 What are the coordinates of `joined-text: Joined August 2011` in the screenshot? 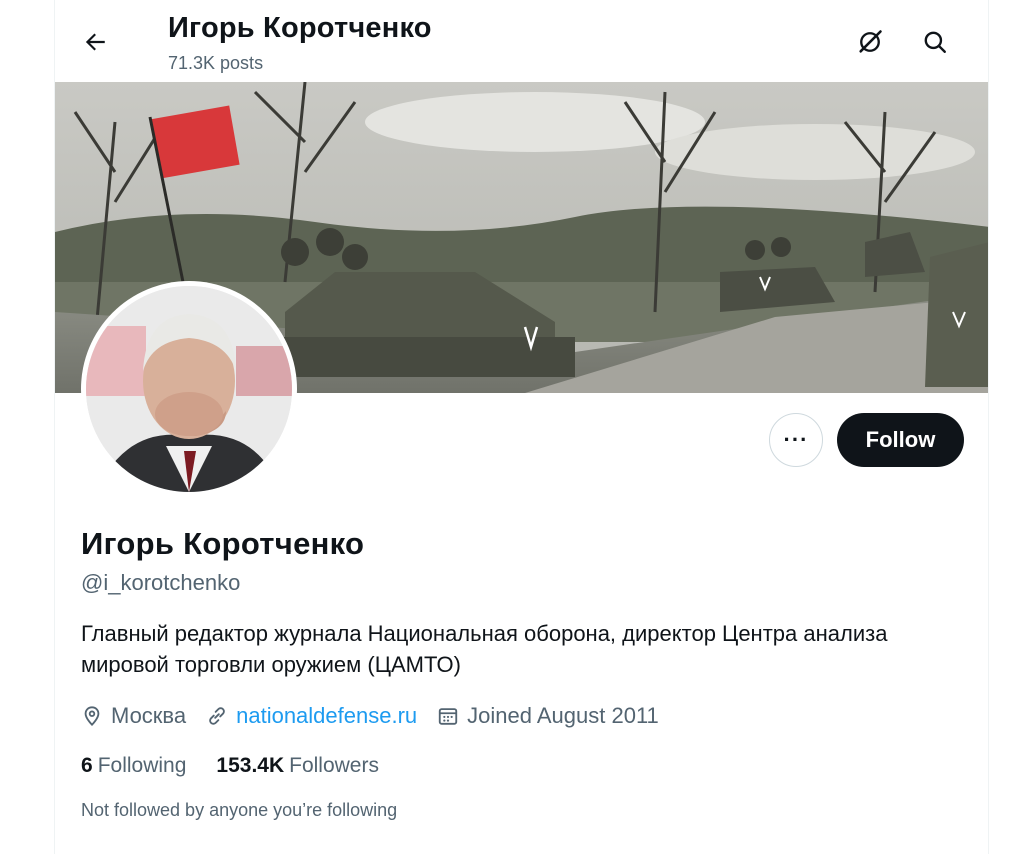 It's located at (563, 715).